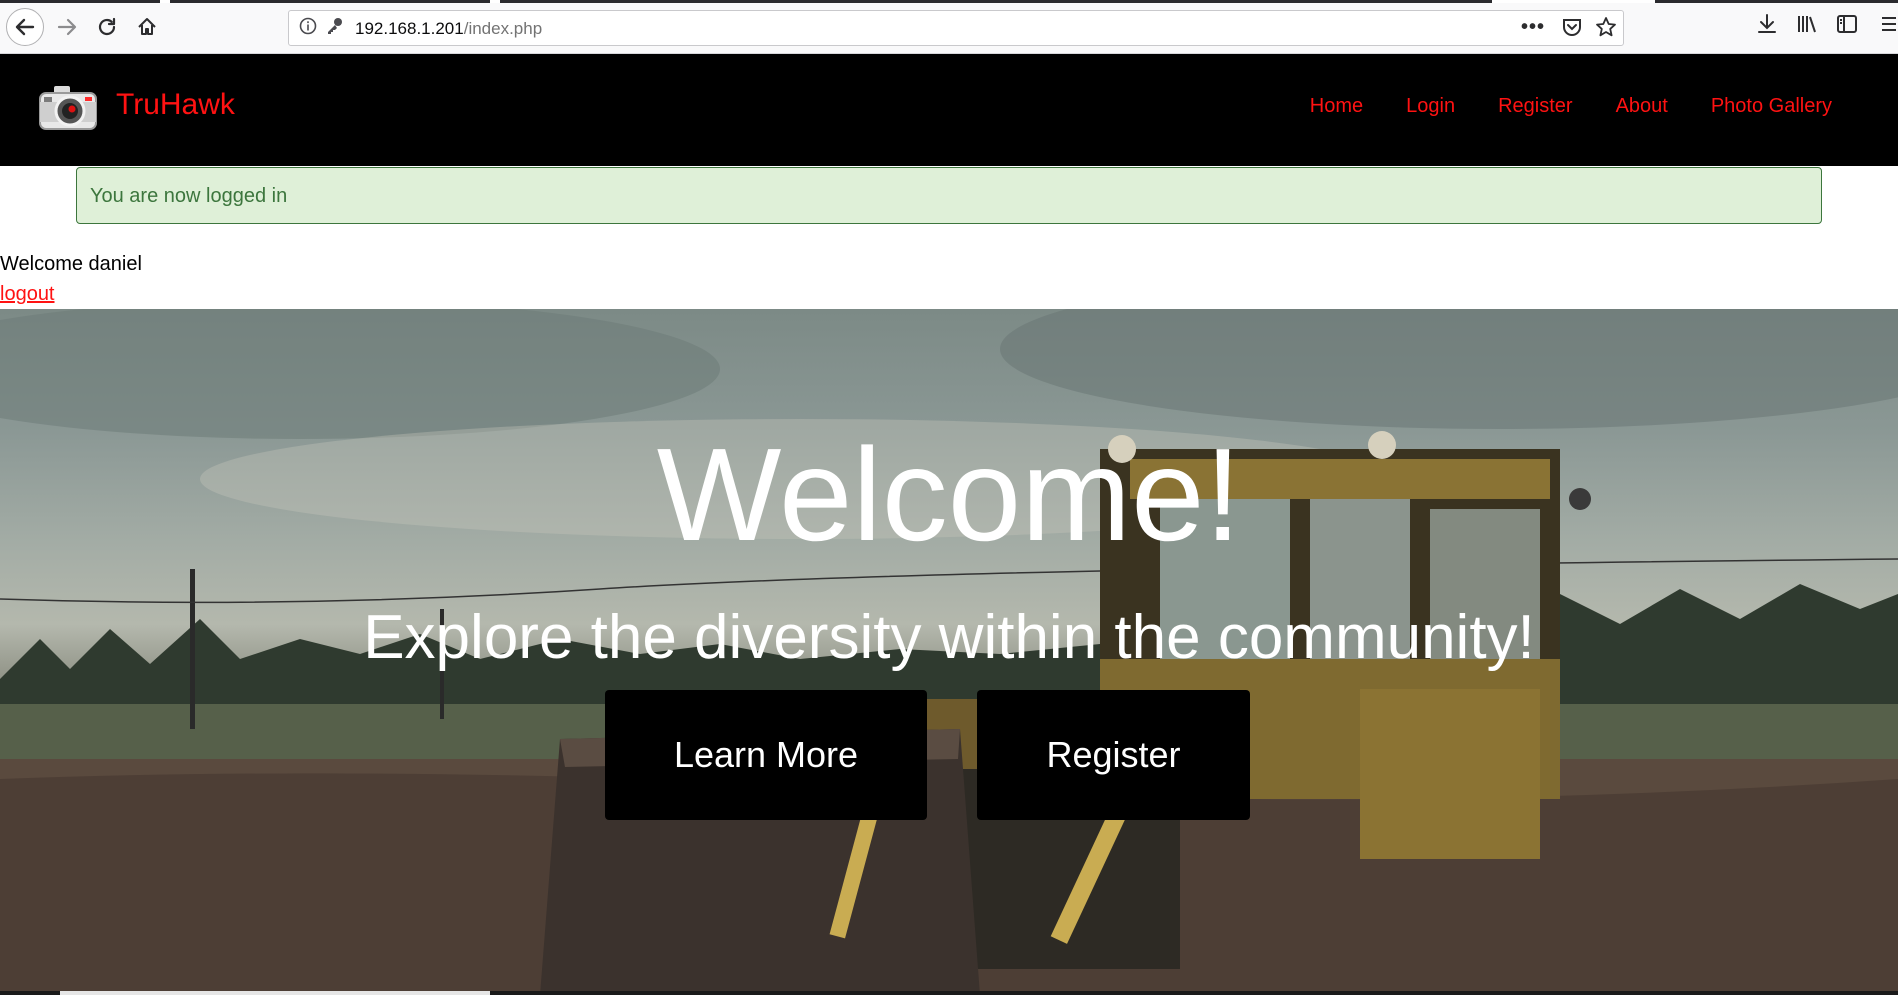 The image size is (1898, 995). Describe the element at coordinates (1771, 106) in the screenshot. I see `nav-link-photo-gallery: Photo Gallery` at that location.